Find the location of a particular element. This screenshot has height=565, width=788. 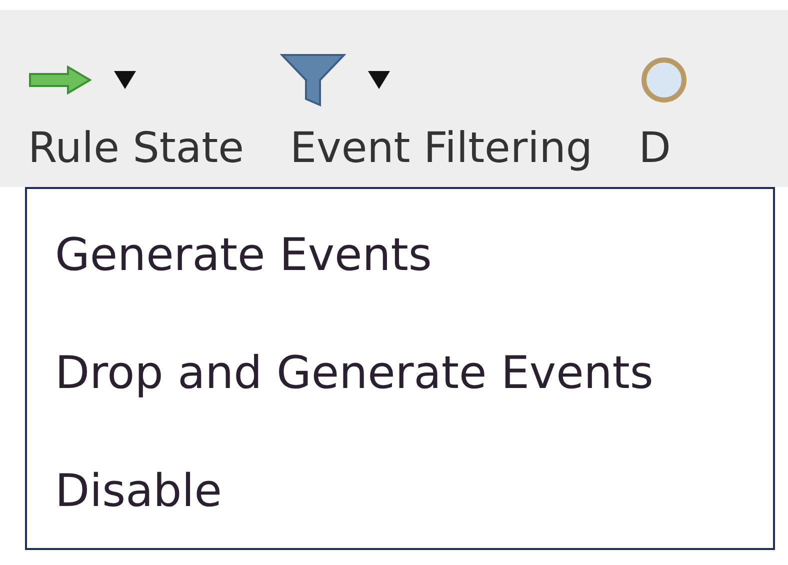

toolbar-button-label: Event Filtering is located at coordinates (441, 148).